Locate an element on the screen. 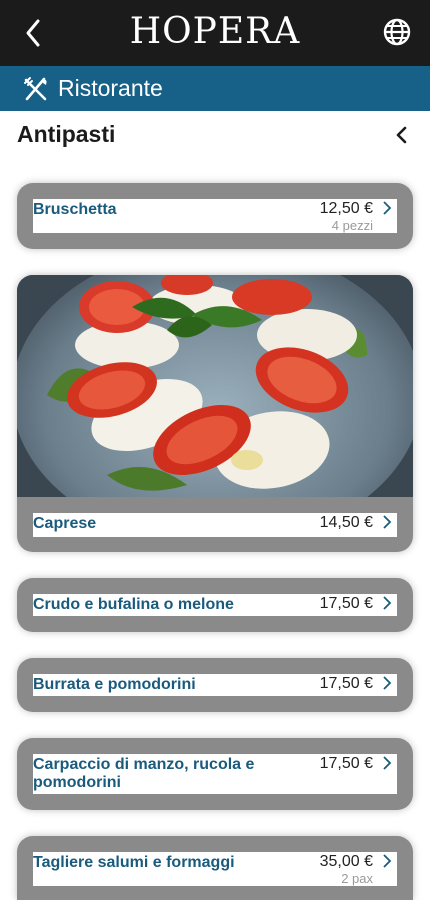 This screenshot has width=430, height=900. top-bar: HOPERA is located at coordinates (215, 33).